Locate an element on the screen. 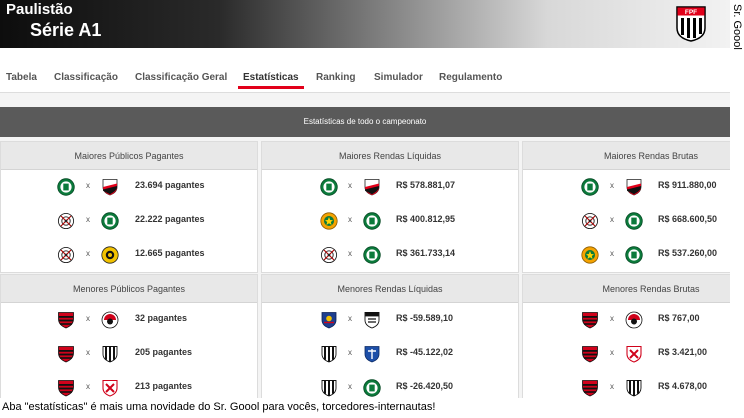 The height and width of the screenshot is (418, 744). stats-row: x R$ 537.260,00 is located at coordinates (626, 255).